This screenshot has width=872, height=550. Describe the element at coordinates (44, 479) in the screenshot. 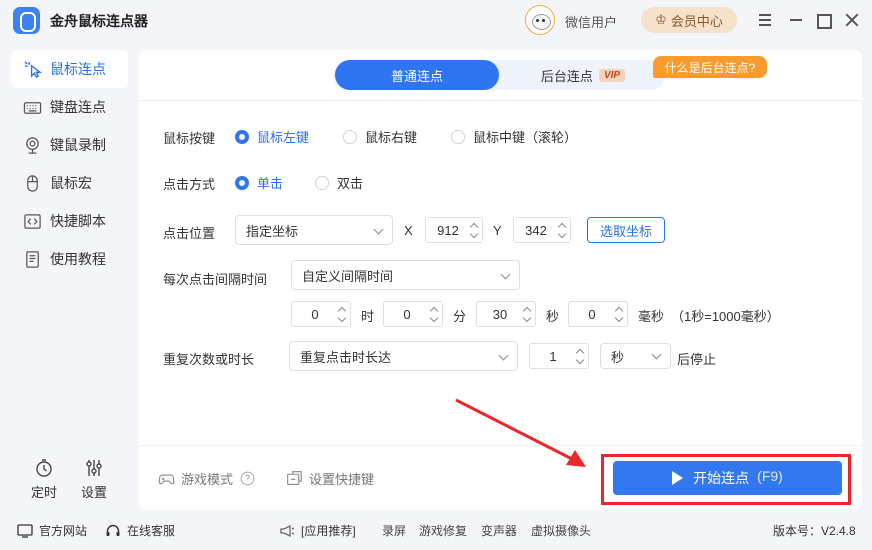

I see `timer-button: 定时` at that location.